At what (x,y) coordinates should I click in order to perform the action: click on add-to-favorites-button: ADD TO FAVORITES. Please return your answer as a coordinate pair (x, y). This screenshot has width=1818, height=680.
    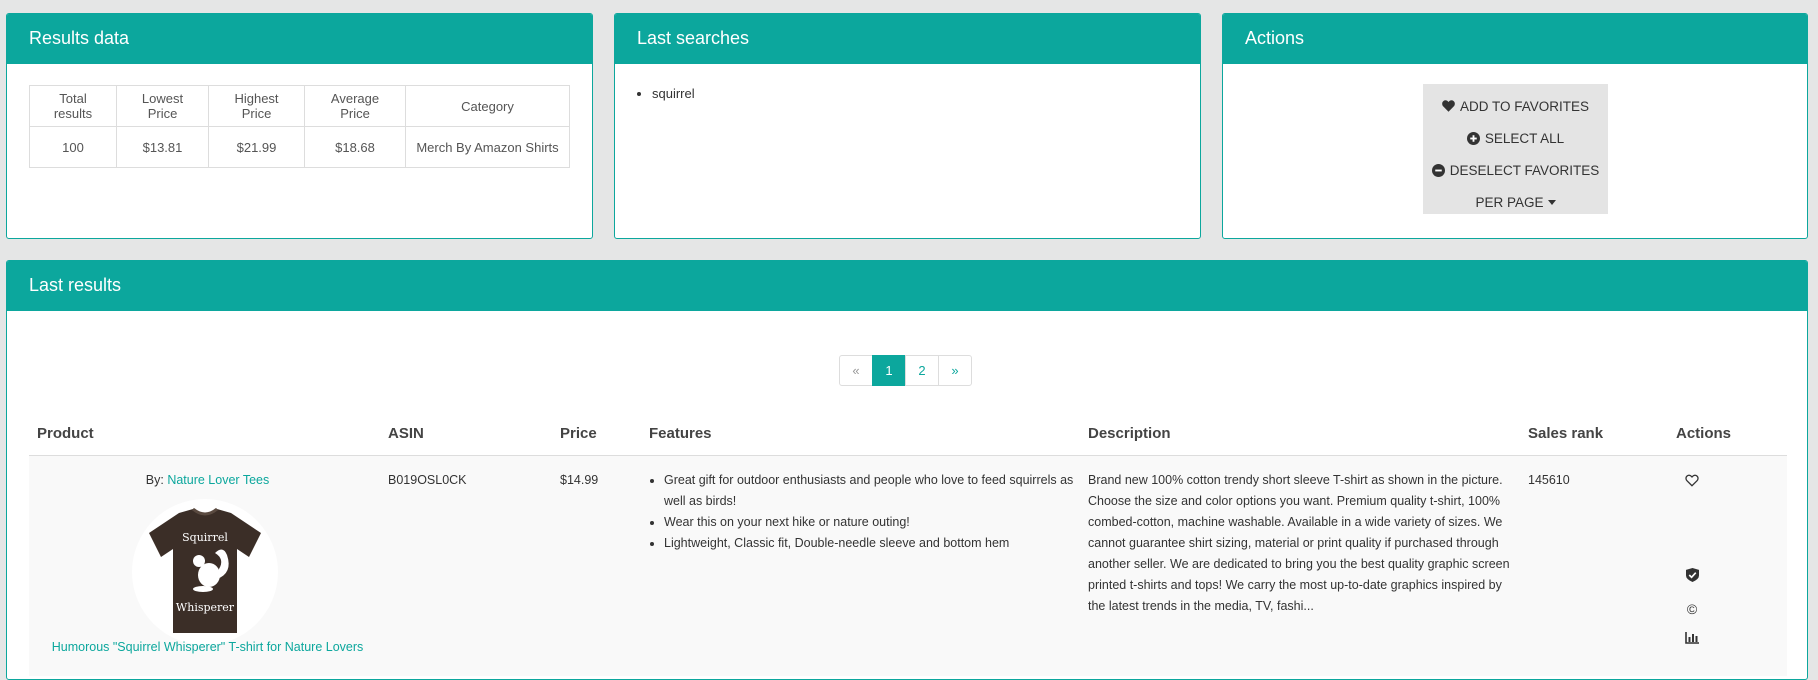
    Looking at the image, I should click on (1515, 106).